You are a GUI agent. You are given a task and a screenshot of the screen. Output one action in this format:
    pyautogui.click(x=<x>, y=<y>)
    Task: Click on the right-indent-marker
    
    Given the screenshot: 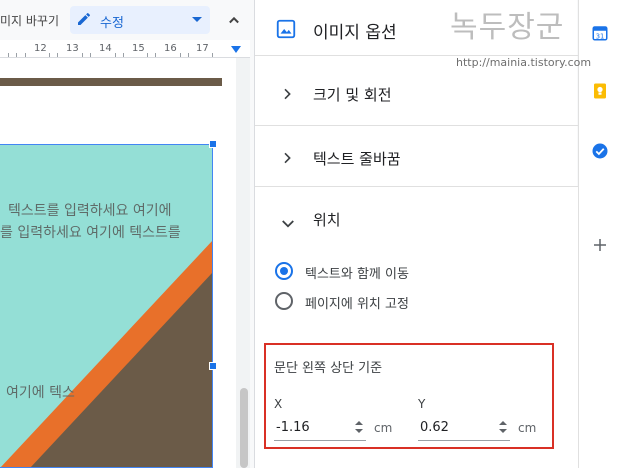 What is the action you would take?
    pyautogui.click(x=236, y=49)
    